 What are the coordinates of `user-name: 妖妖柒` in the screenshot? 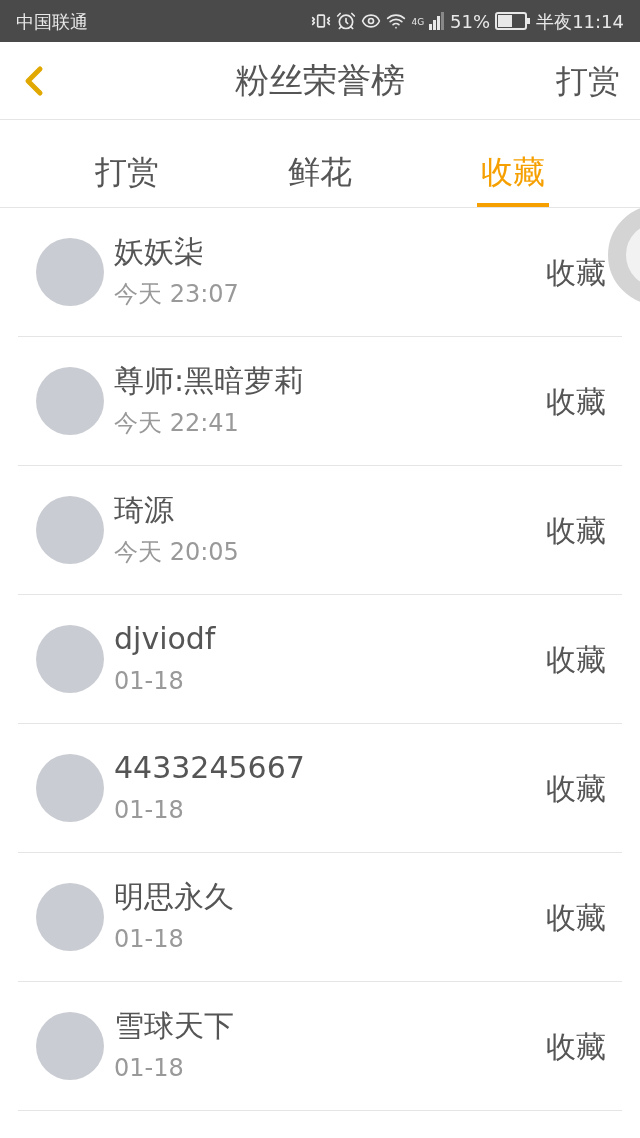 It's located at (159, 252).